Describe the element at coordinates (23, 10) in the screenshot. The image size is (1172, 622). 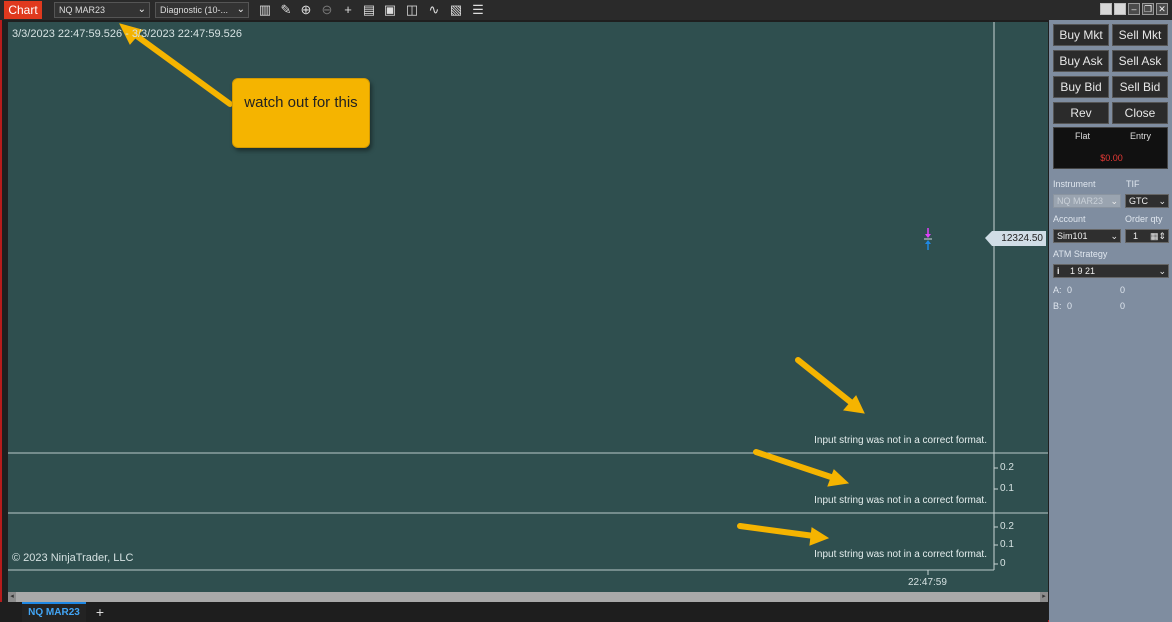
I see `chart-tab-label: Chart` at that location.